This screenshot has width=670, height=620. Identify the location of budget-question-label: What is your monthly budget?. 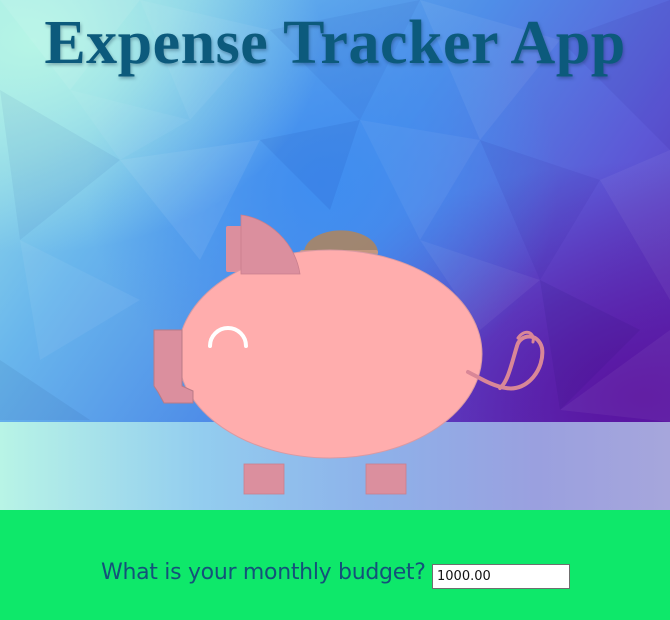
(263, 572).